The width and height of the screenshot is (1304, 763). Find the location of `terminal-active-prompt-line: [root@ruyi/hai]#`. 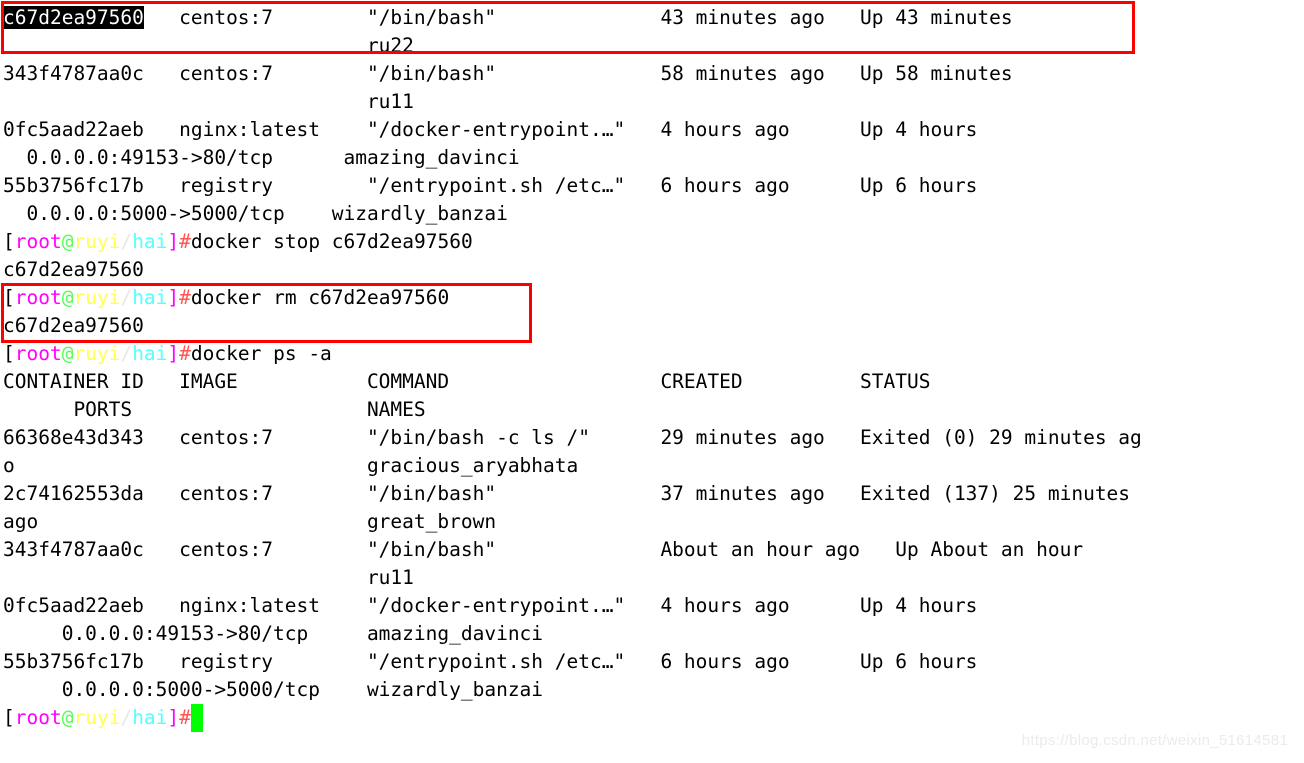

terminal-active-prompt-line: [root@ruyi/hai]# is located at coordinates (103, 718).